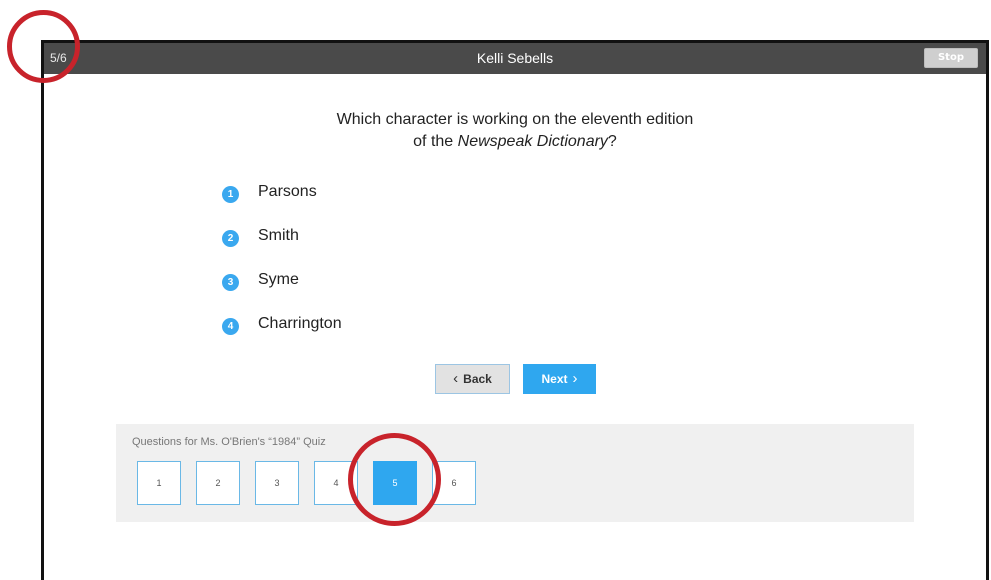 This screenshot has height=580, width=991. I want to click on question-jump-6: 6, so click(454, 483).